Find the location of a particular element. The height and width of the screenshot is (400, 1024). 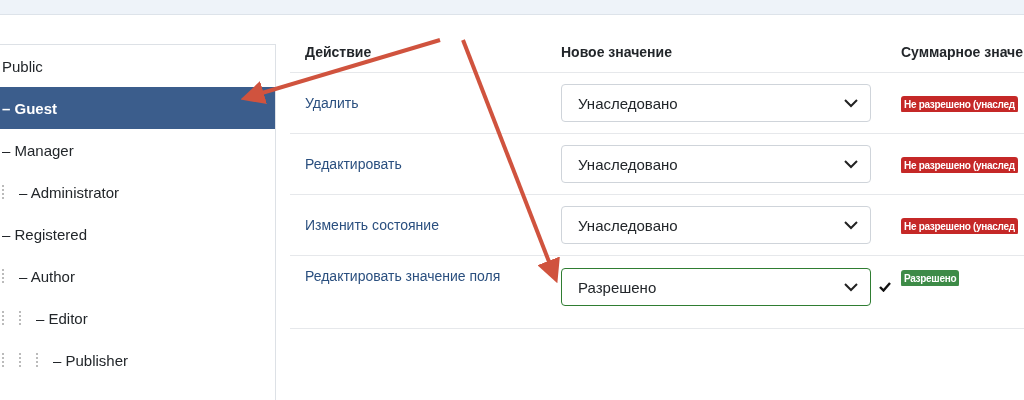

tree-item: – Editor is located at coordinates (137, 318).